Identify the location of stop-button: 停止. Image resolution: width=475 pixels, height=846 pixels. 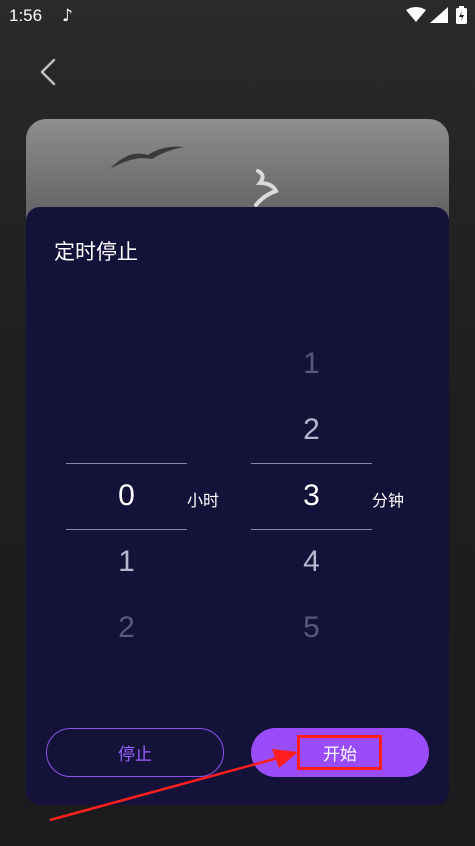
(135, 752).